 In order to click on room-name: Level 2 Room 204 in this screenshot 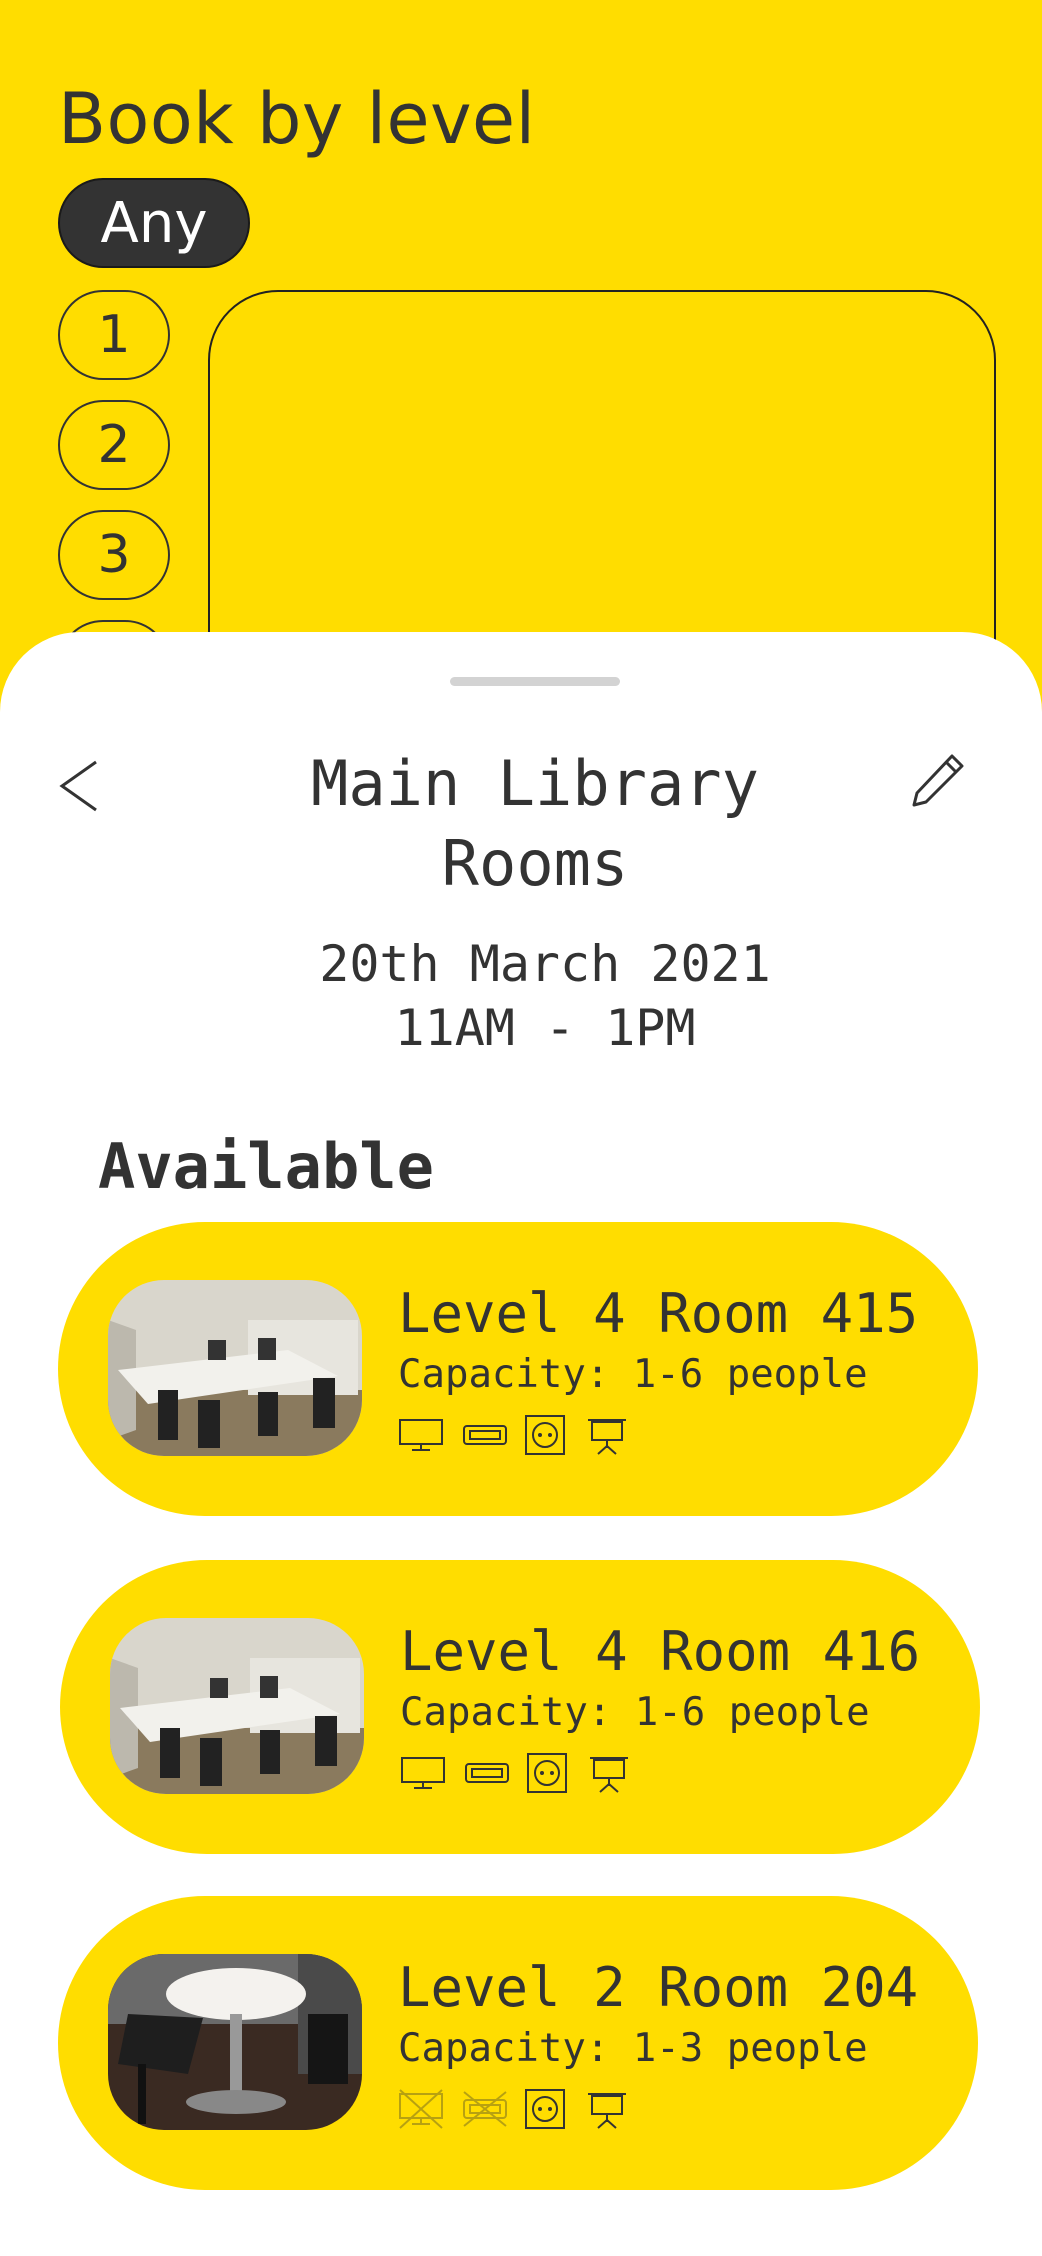, I will do `click(658, 1987)`.